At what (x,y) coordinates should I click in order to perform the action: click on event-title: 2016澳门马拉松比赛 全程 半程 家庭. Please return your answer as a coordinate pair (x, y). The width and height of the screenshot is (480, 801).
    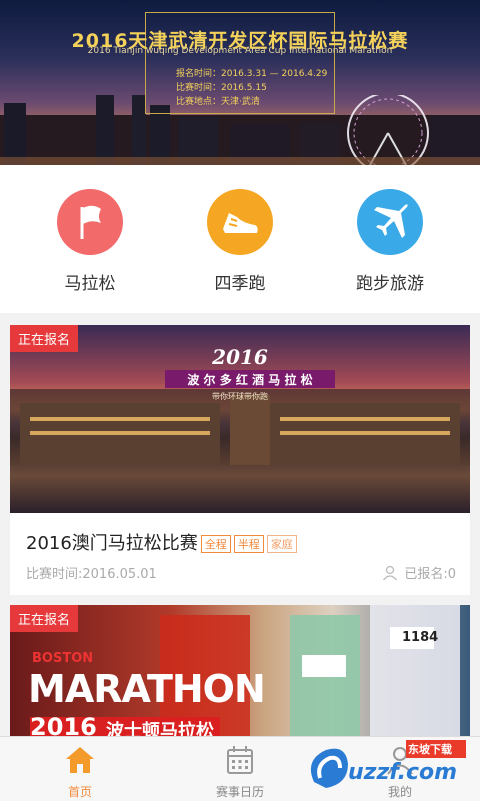
    Looking at the image, I should click on (161, 542).